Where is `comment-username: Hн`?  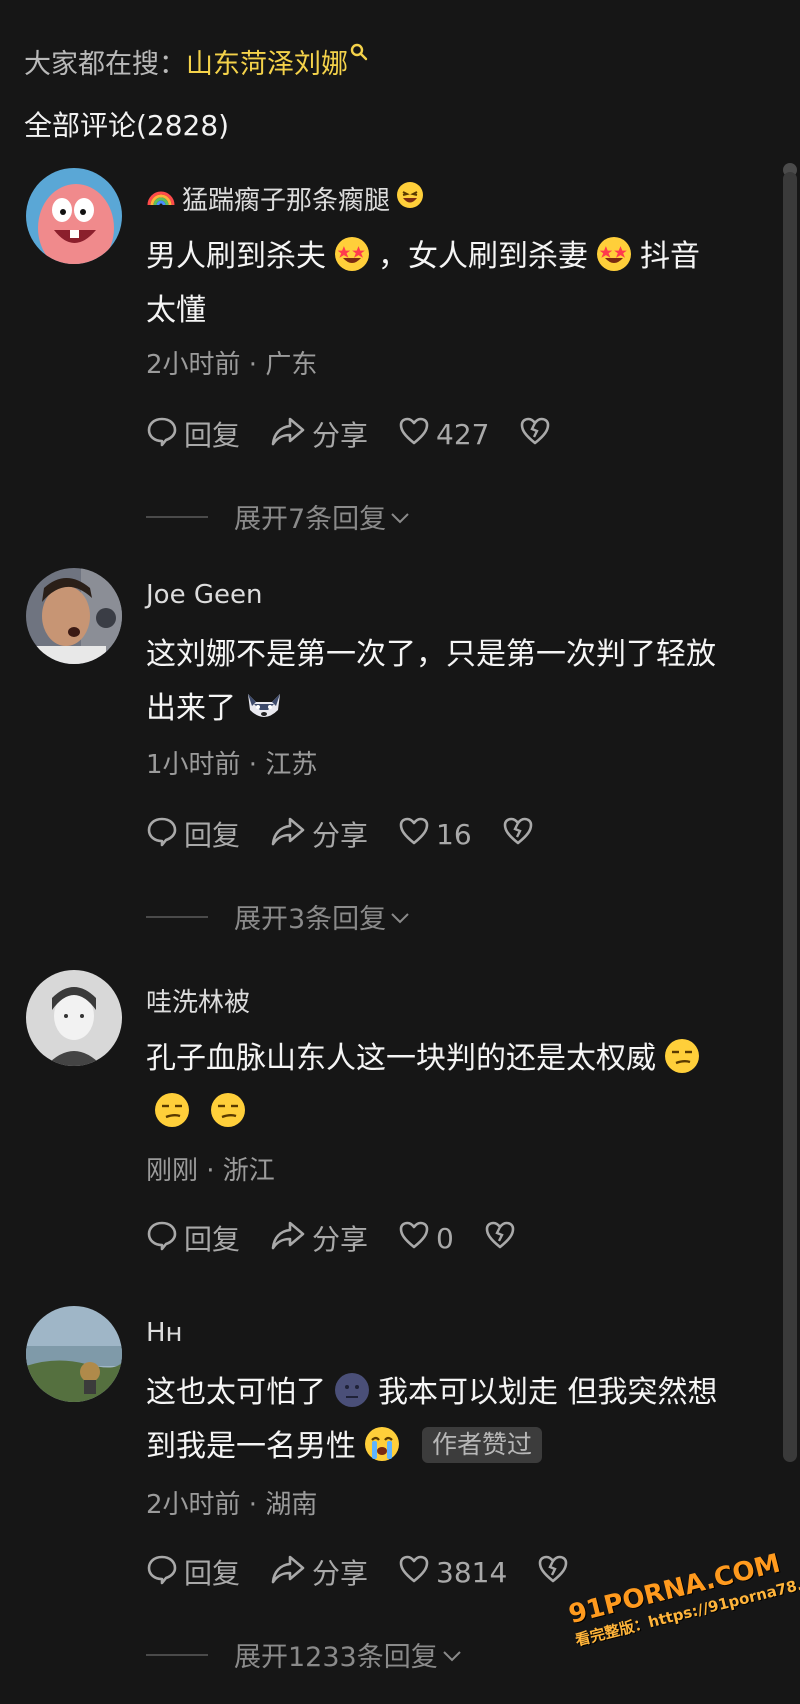
comment-username: Hн is located at coordinates (164, 1333).